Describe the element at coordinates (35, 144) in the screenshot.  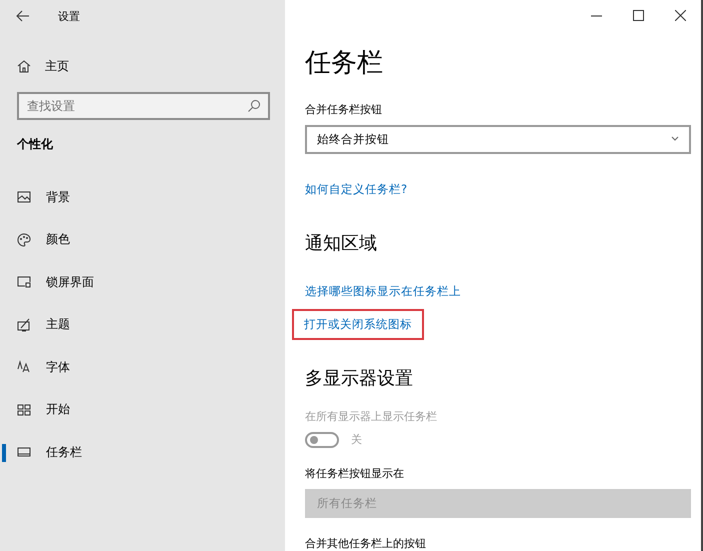
I see `section-title: 个性化` at that location.